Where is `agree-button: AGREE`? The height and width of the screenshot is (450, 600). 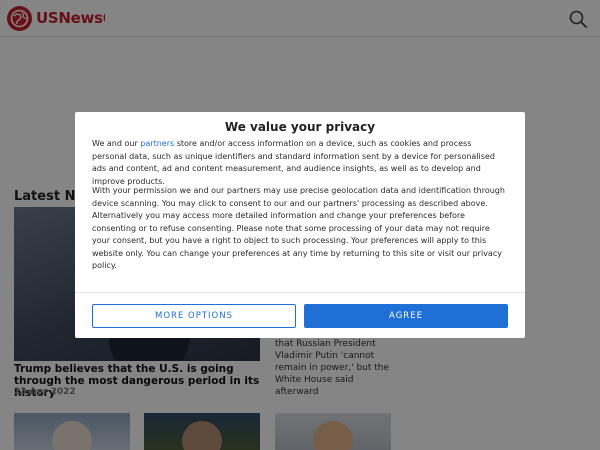
agree-button: AGREE is located at coordinates (406, 316).